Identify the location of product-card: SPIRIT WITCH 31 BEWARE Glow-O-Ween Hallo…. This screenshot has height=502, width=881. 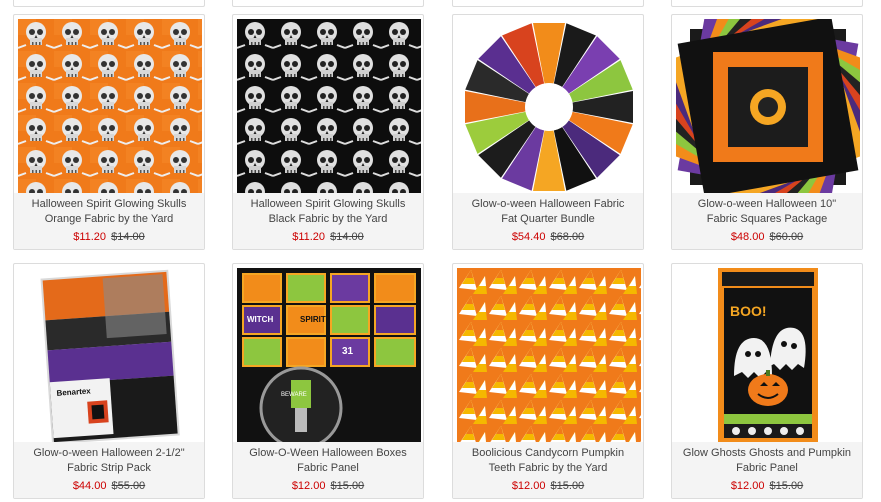
(328, 381).